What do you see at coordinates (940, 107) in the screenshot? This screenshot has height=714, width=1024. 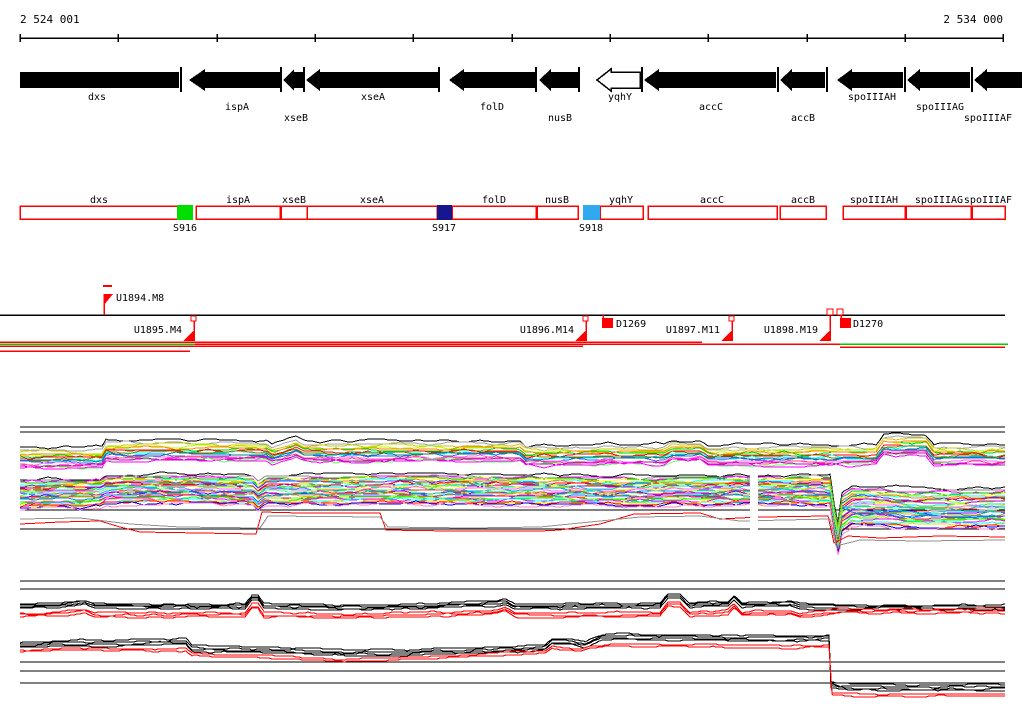 I see `gene-label-spoiiiag: spoIIIAG` at bounding box center [940, 107].